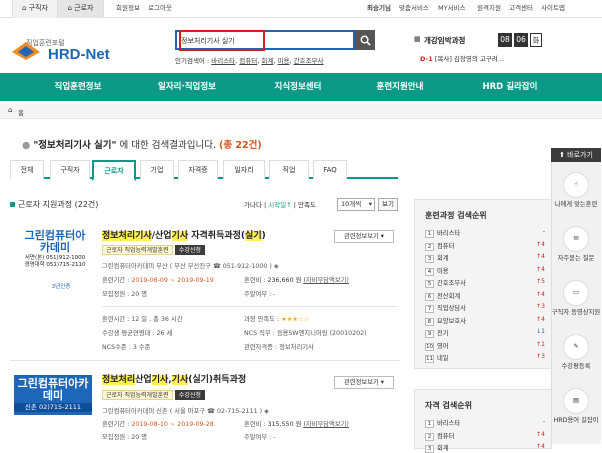 Image resolution: width=602 pixels, height=453 pixels. I want to click on logout-link: 로그아웃, so click(160, 9).